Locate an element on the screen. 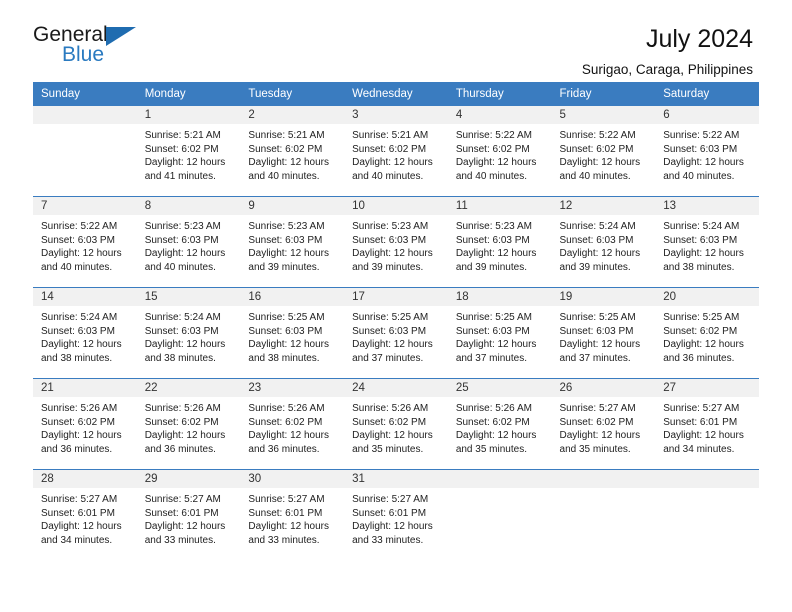 The height and width of the screenshot is (612, 792). daylight-text-line2: and 38 minutes. is located at coordinates (284, 358).